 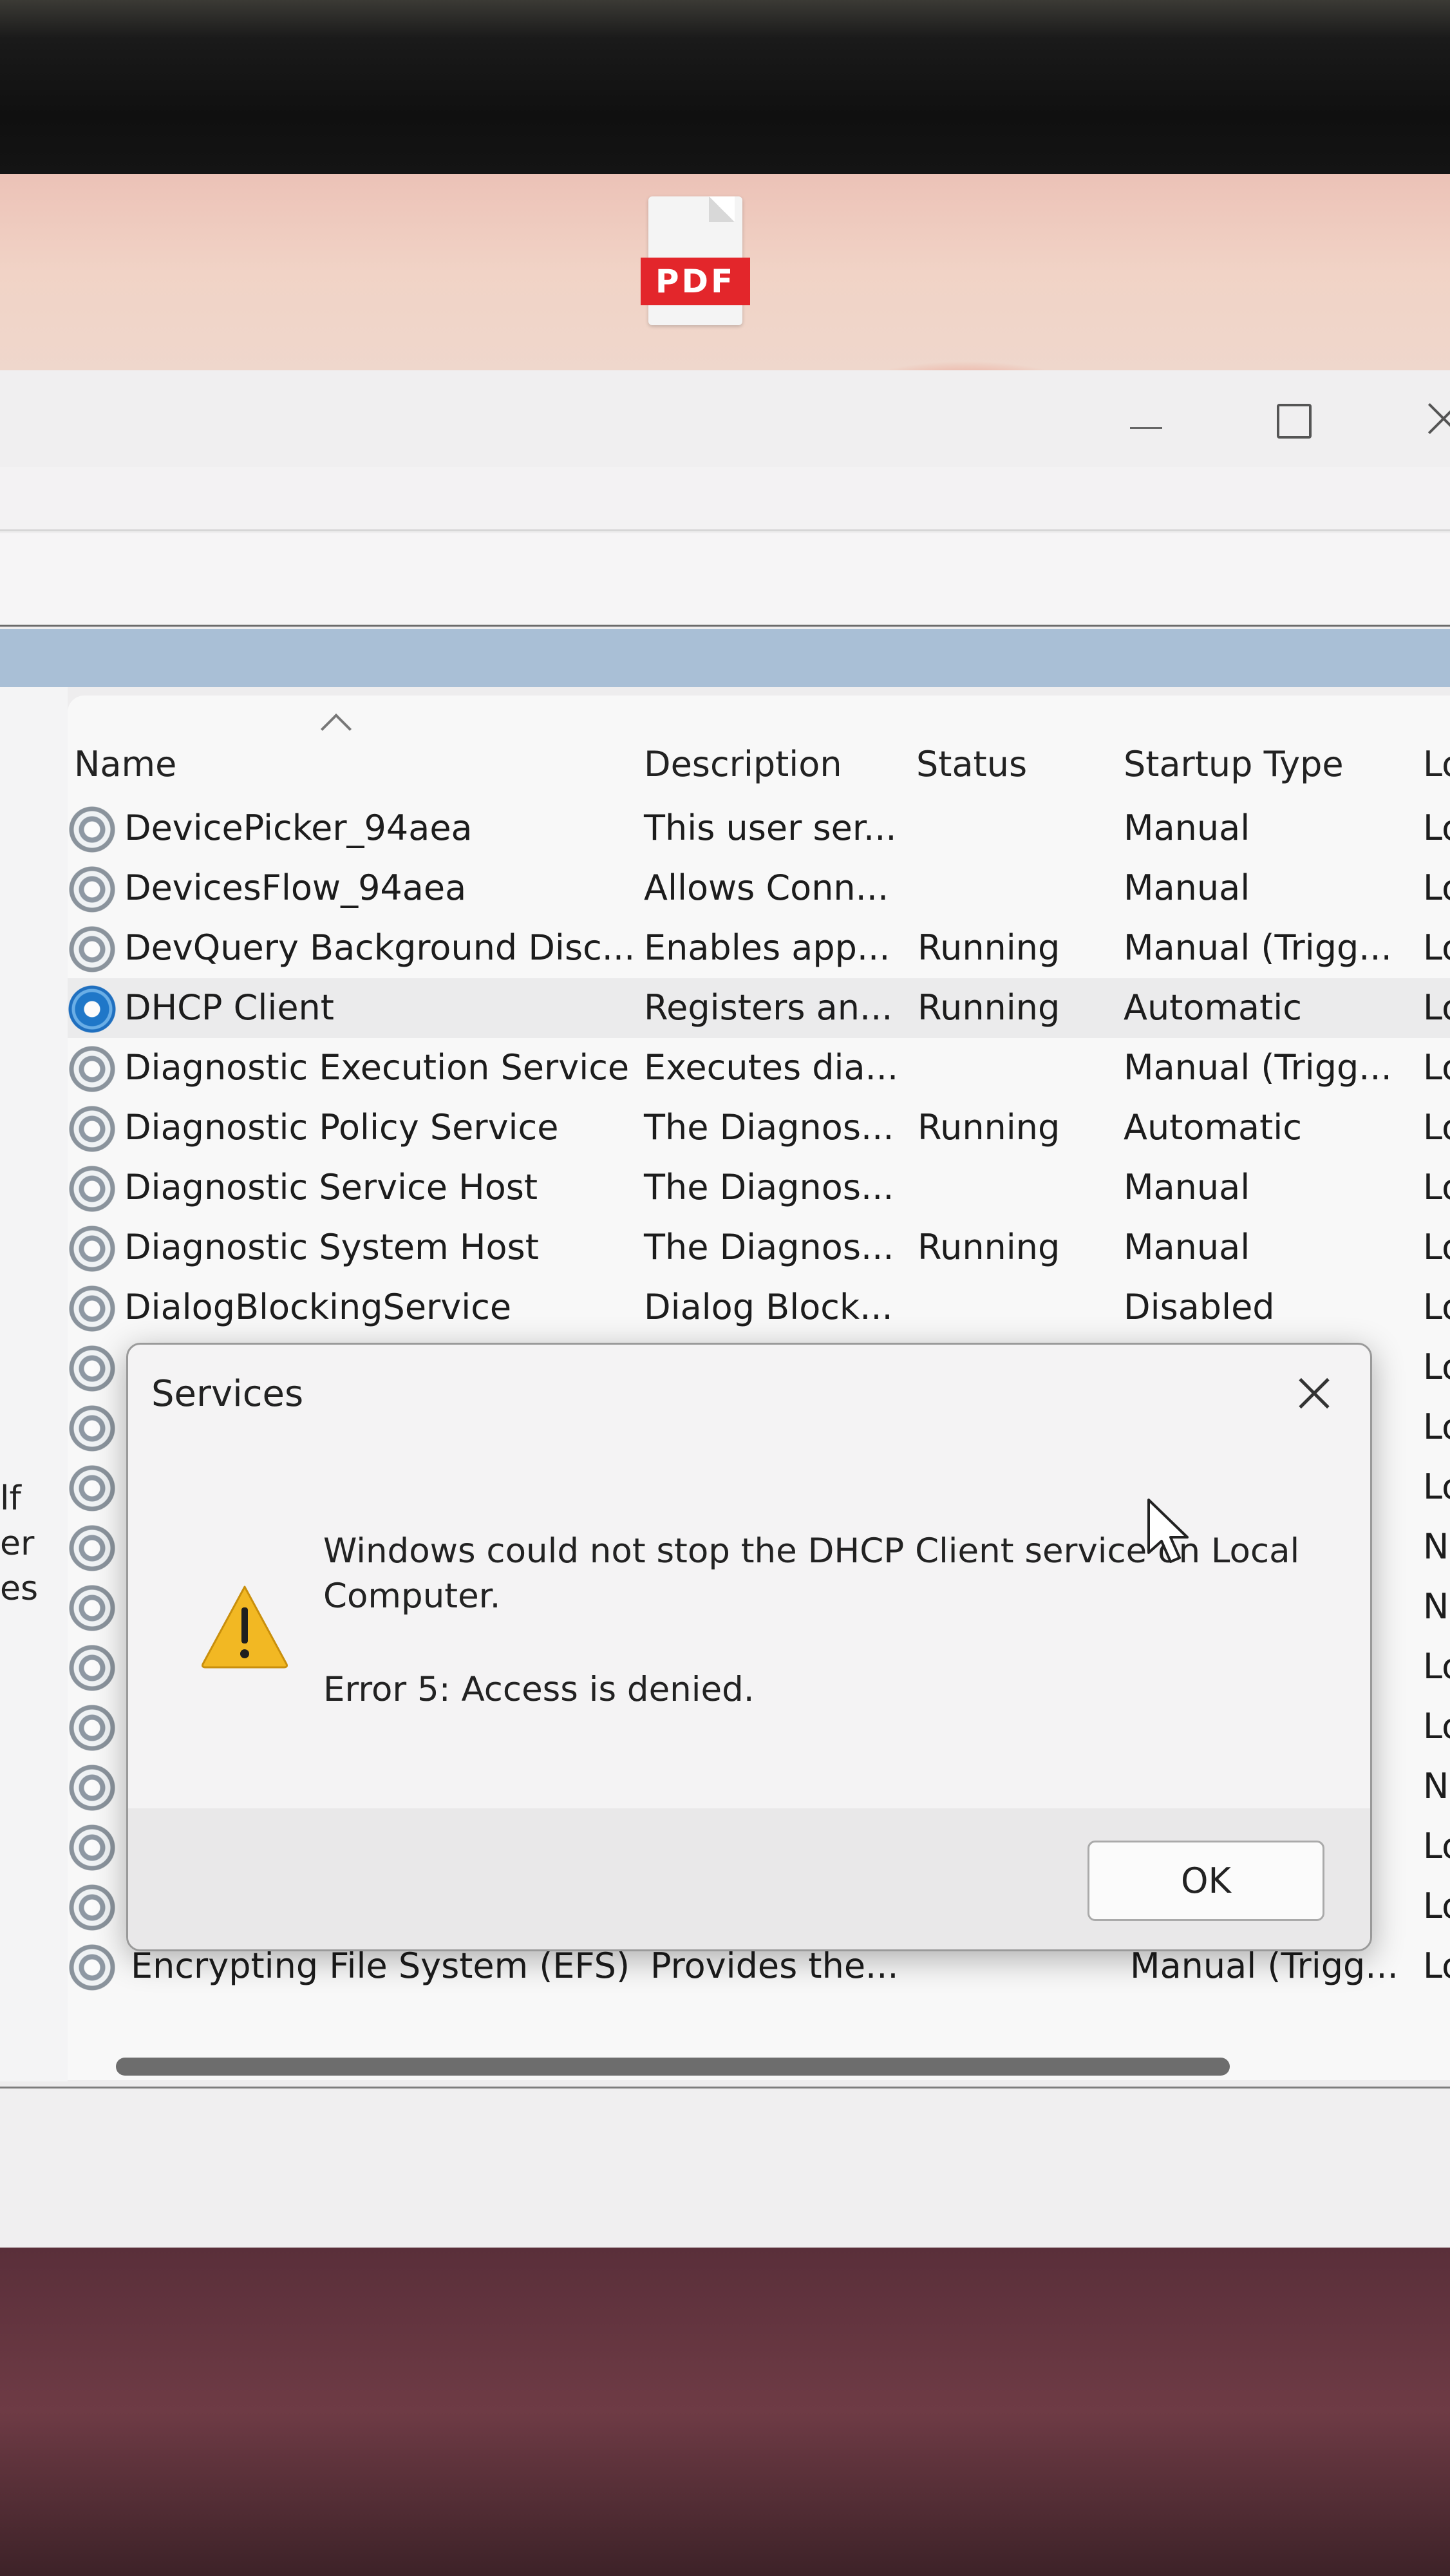 I want to click on column-header-name: Name, so click(x=125, y=764).